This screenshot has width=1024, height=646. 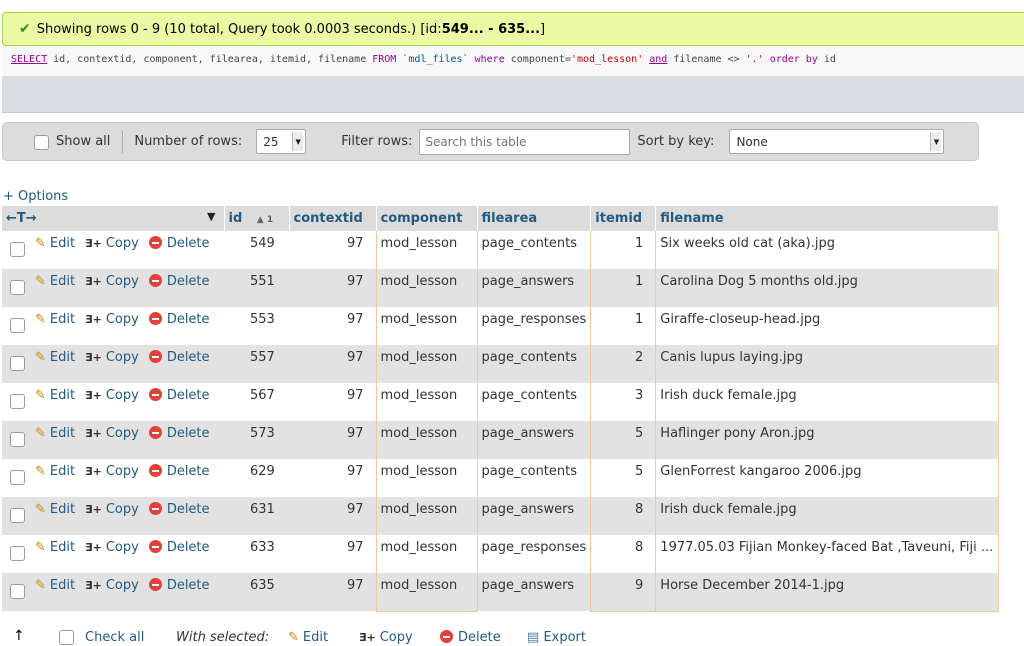 What do you see at coordinates (256, 326) in the screenshot?
I see `cell-id: 553` at bounding box center [256, 326].